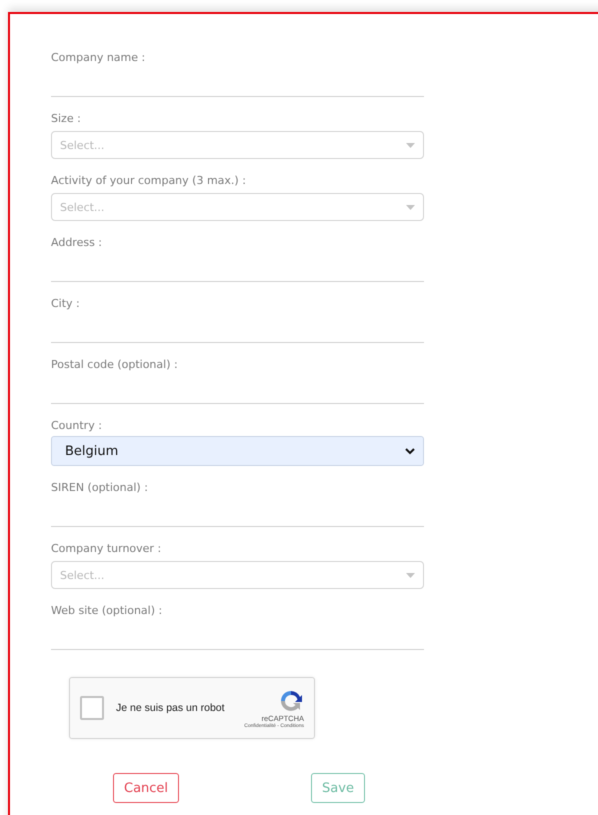 This screenshot has width=598, height=815. Describe the element at coordinates (106, 549) in the screenshot. I see `field-label: Company turnover :` at that location.